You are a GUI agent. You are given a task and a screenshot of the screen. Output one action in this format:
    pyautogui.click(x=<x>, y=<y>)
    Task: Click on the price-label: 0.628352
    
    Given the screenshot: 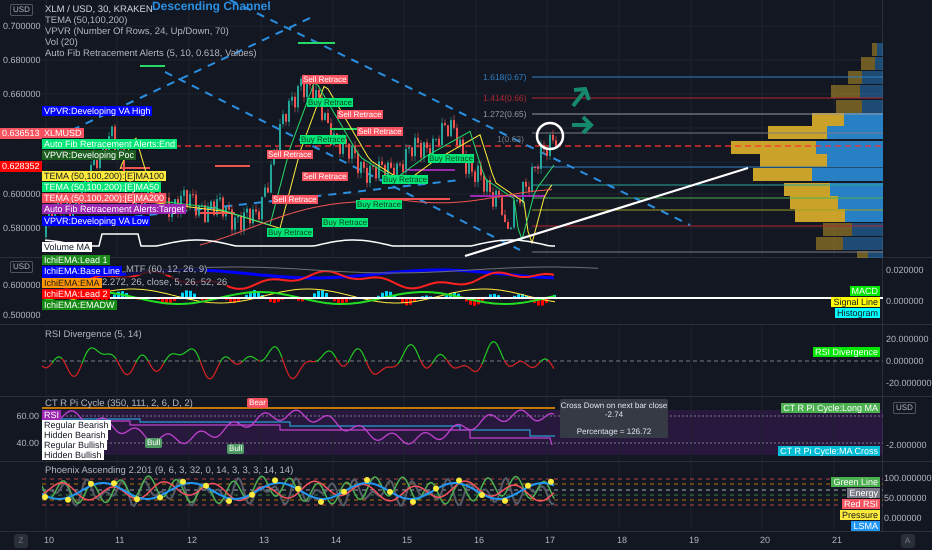 What is the action you would take?
    pyautogui.click(x=21, y=166)
    